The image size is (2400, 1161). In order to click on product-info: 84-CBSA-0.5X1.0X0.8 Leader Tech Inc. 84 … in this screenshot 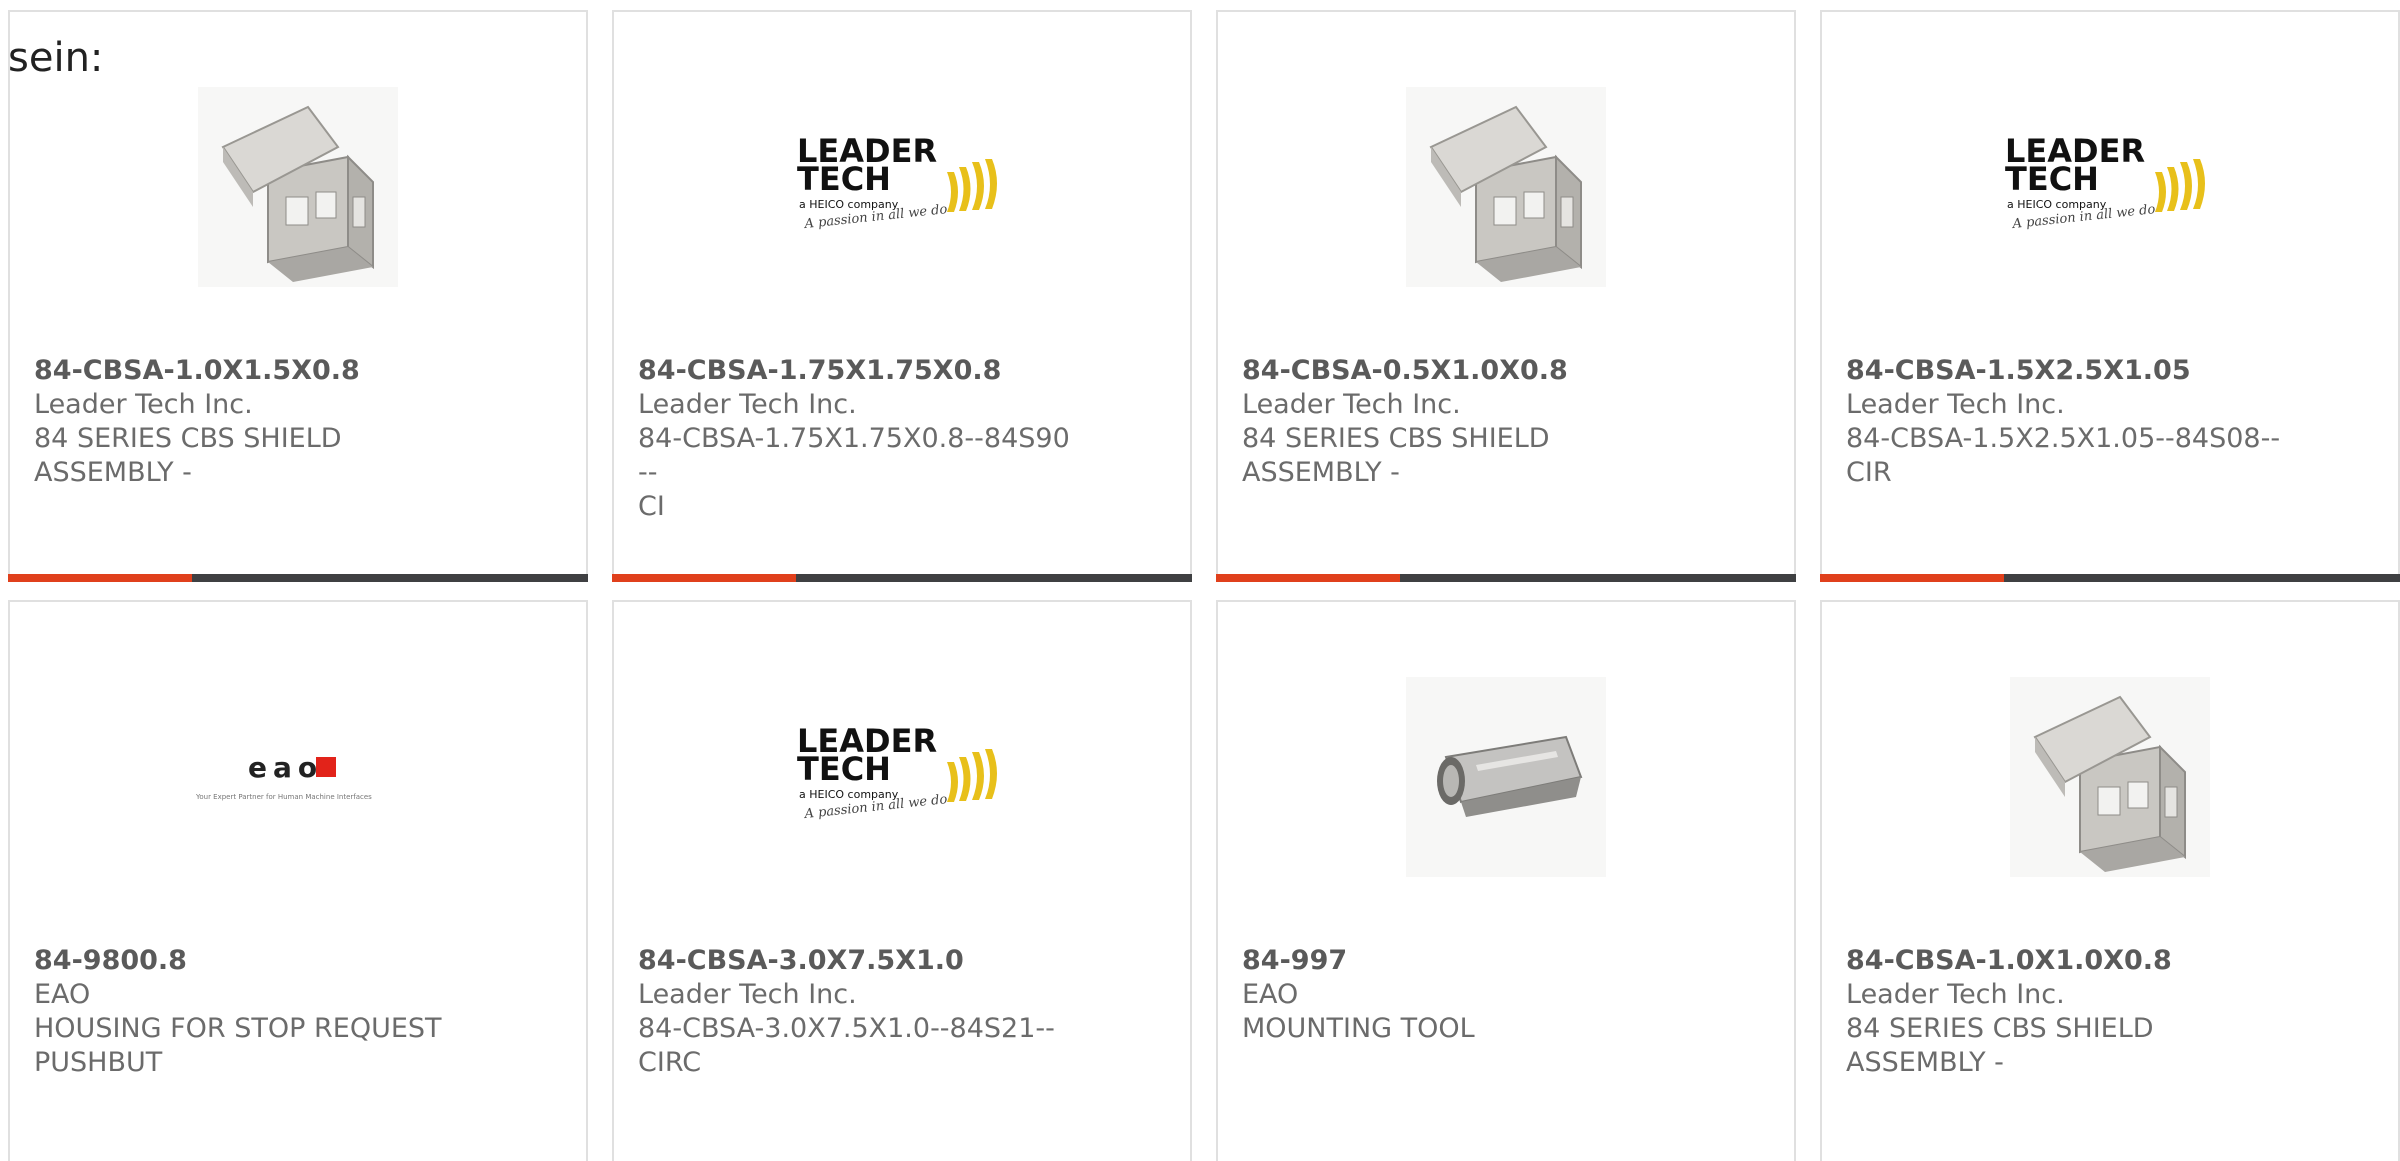, I will do `click(1462, 422)`.